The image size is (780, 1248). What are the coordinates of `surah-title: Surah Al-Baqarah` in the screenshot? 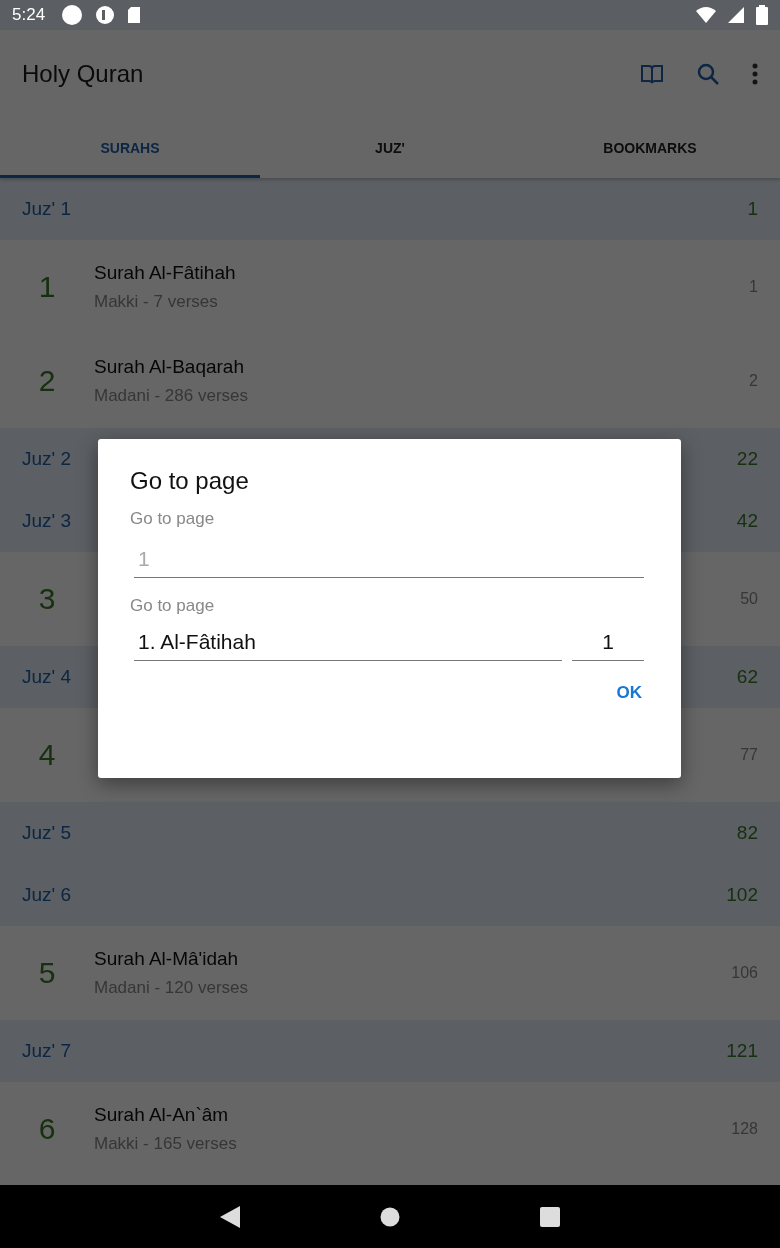 It's located at (169, 367).